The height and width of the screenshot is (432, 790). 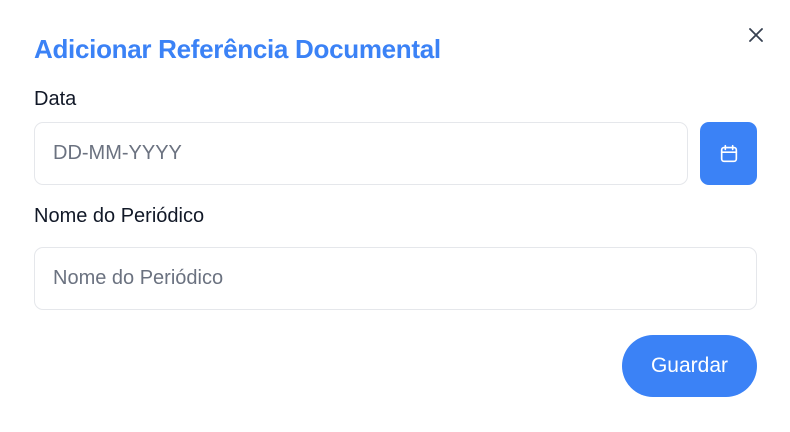 I want to click on journal-name-input, so click(x=395, y=278).